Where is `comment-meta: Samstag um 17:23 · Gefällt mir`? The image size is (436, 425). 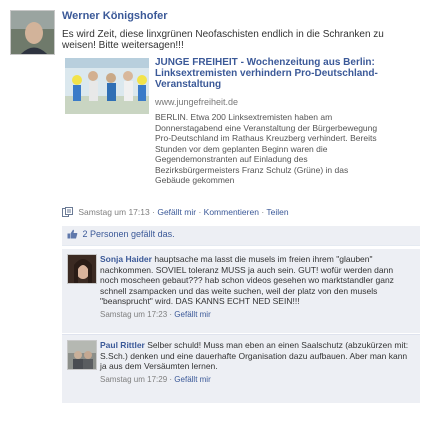
comment-meta: Samstag um 17:23 · Gefällt mir is located at coordinates (256, 315).